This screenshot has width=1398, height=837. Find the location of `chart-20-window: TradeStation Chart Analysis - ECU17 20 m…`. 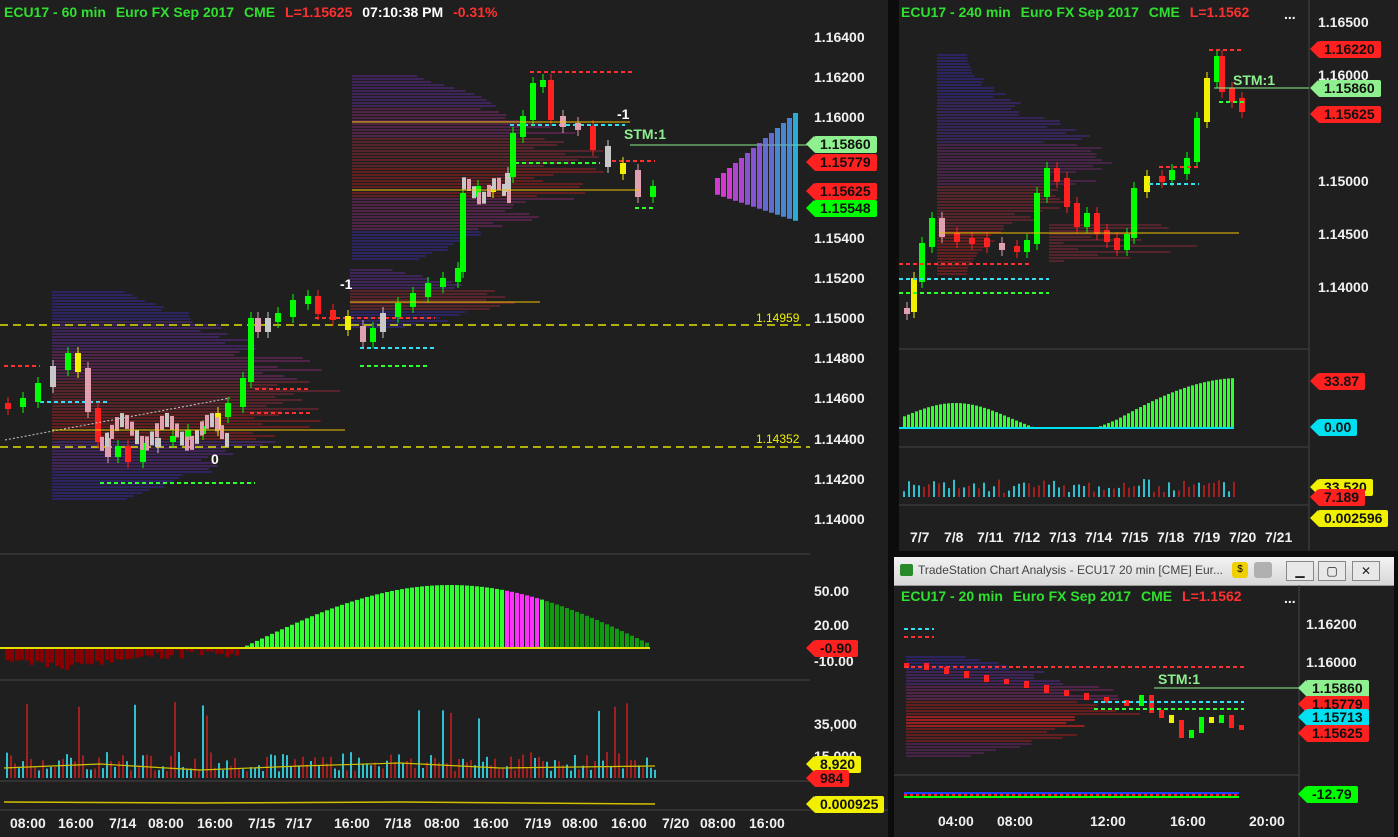

chart-20-window: TradeStation Chart Analysis - ECU17 20 m… is located at coordinates (1144, 697).